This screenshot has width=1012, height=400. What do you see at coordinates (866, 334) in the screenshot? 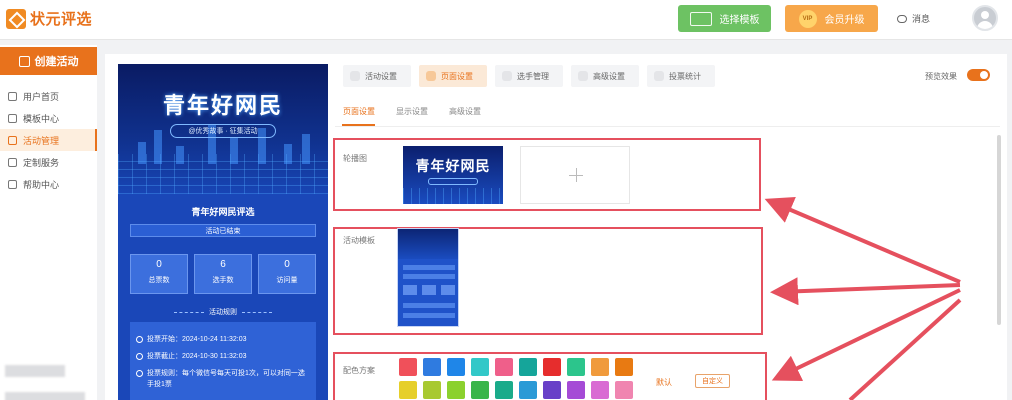
I see `arrow-to-color-scheme` at bounding box center [866, 334].